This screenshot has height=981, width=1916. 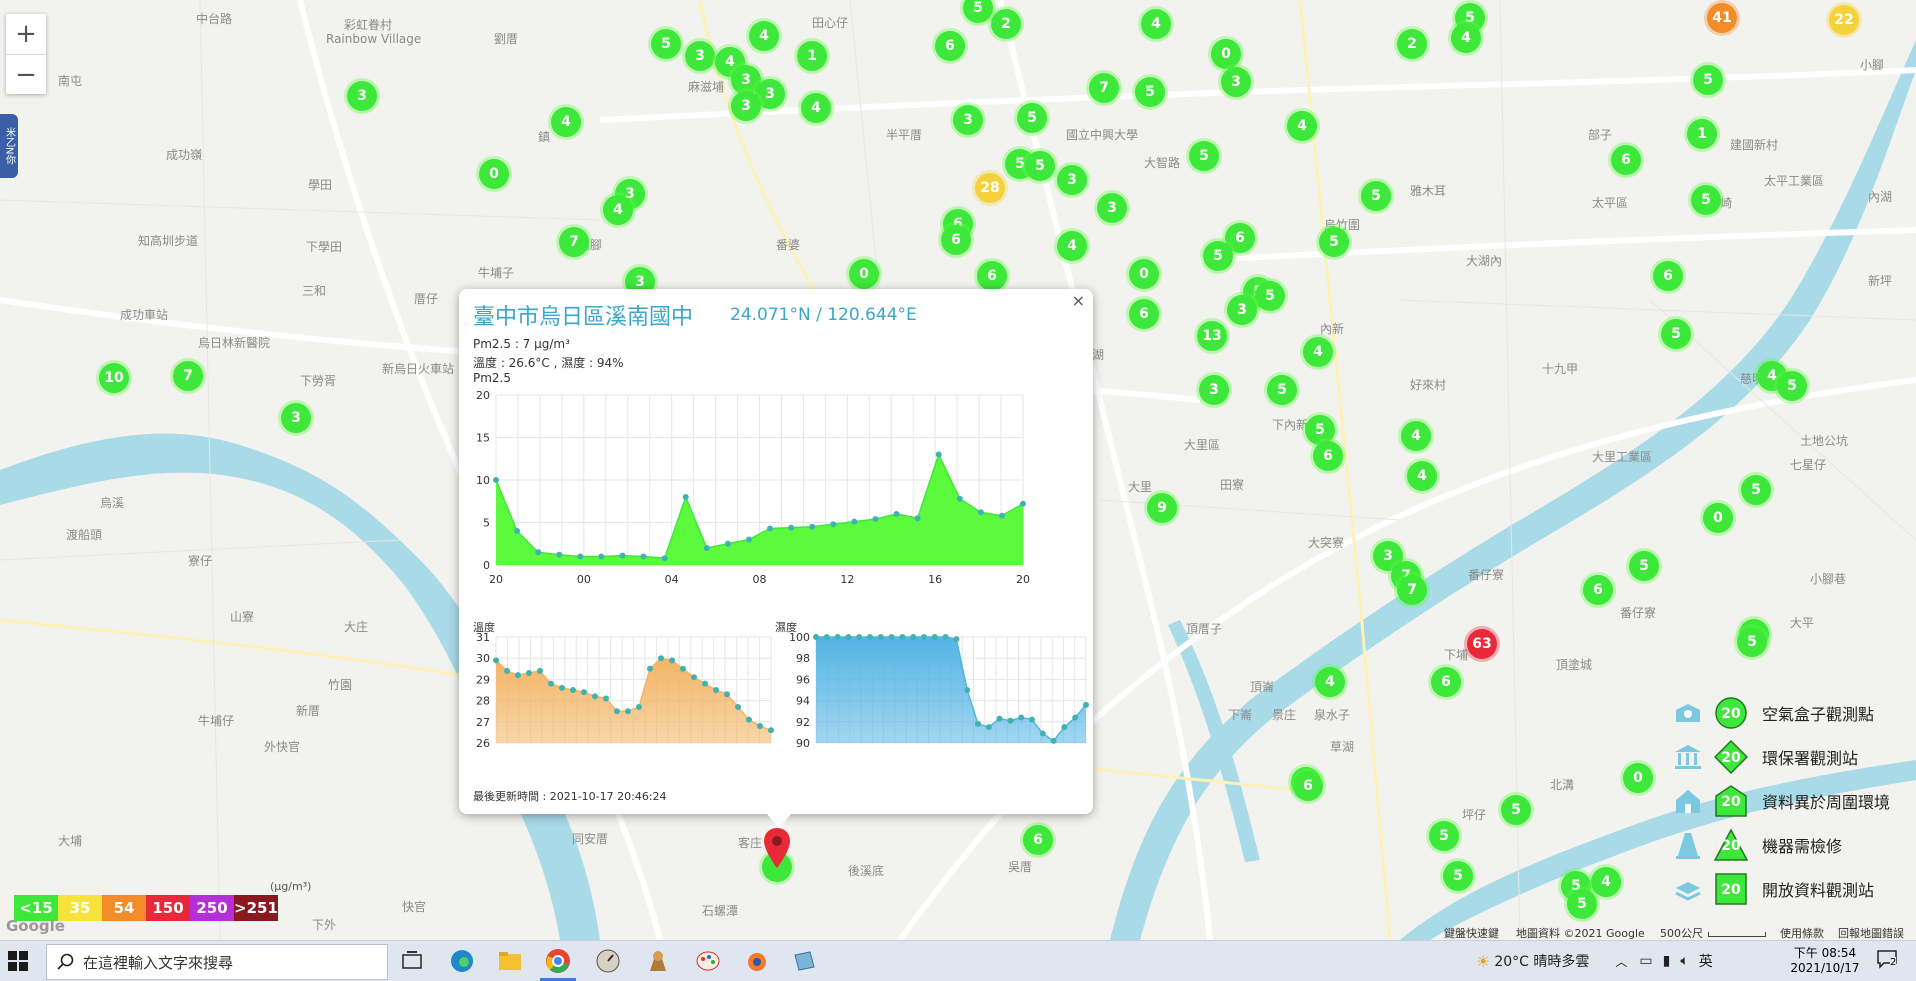 What do you see at coordinates (510, 961) in the screenshot?
I see `file-explorer-icon` at bounding box center [510, 961].